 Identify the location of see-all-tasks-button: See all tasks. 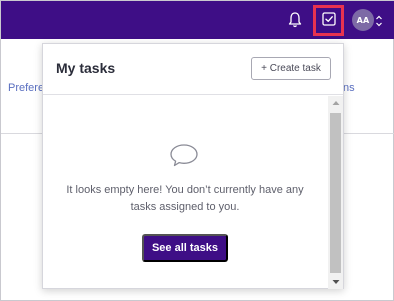
(185, 248).